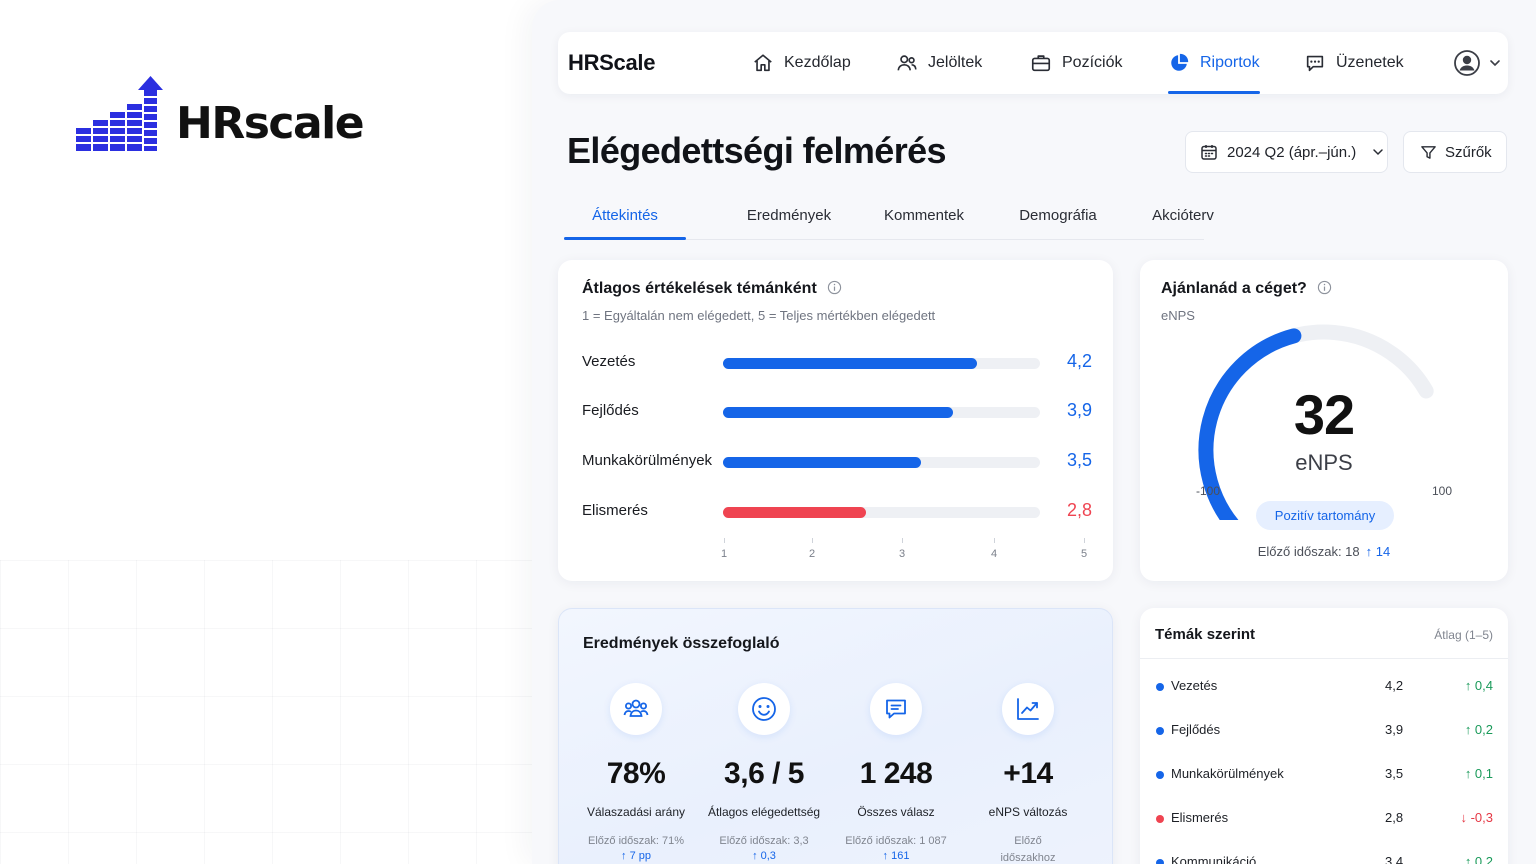  What do you see at coordinates (1325, 515) in the screenshot?
I see `status-badge: Pozitív tartomány` at bounding box center [1325, 515].